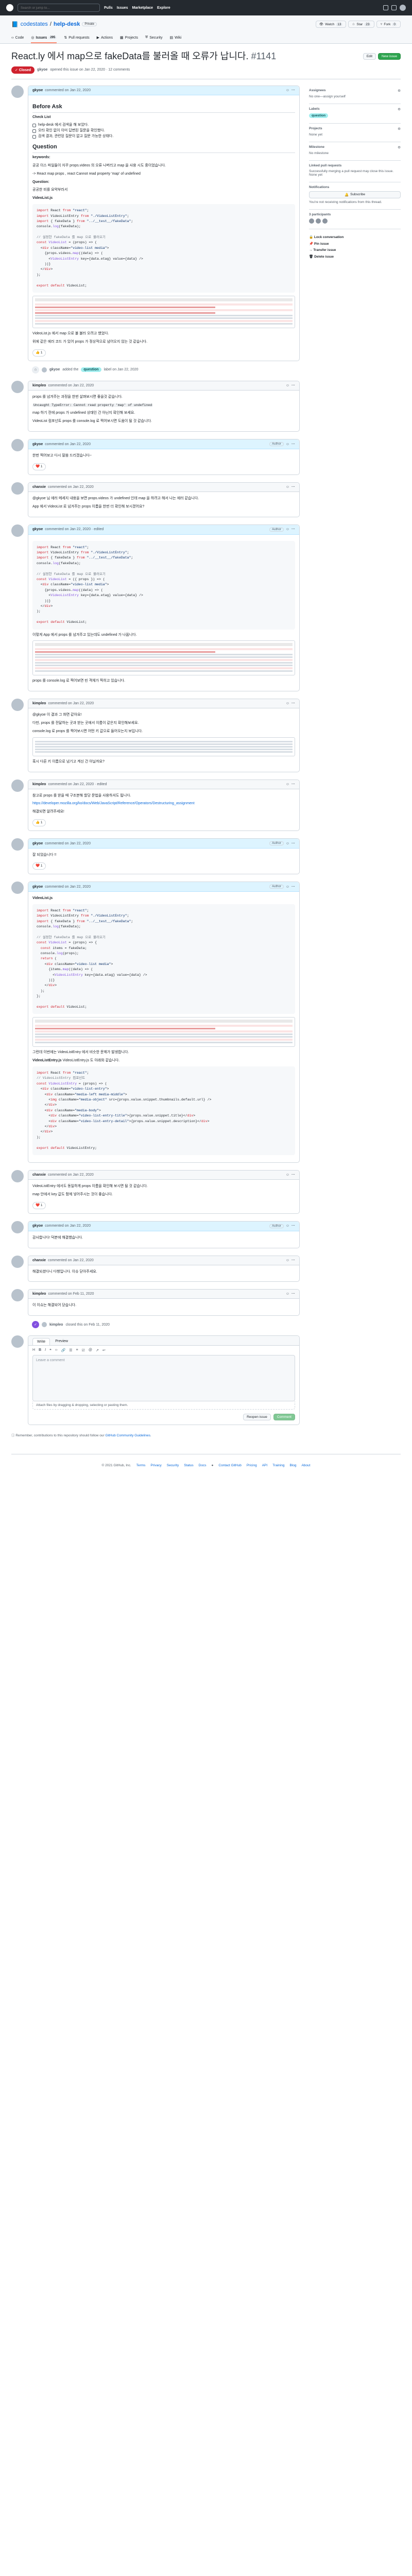 This screenshot has width=412, height=2576. What do you see at coordinates (17, 38) in the screenshot?
I see `tab-code: ‹› Code` at bounding box center [17, 38].